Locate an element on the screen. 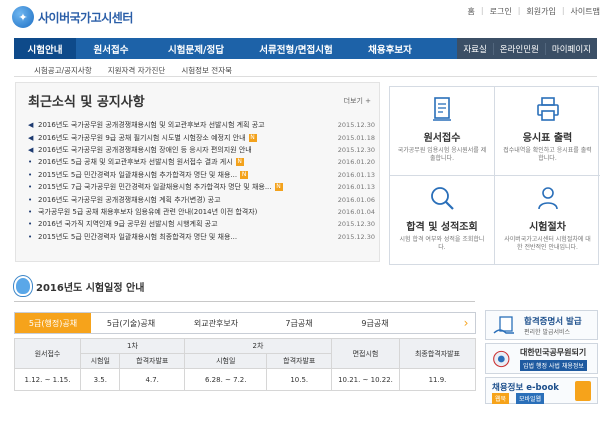 This screenshot has height=421, width=610. banner-ebook: 채용정보 e-book 웹북 모바일웹 is located at coordinates (541, 390).